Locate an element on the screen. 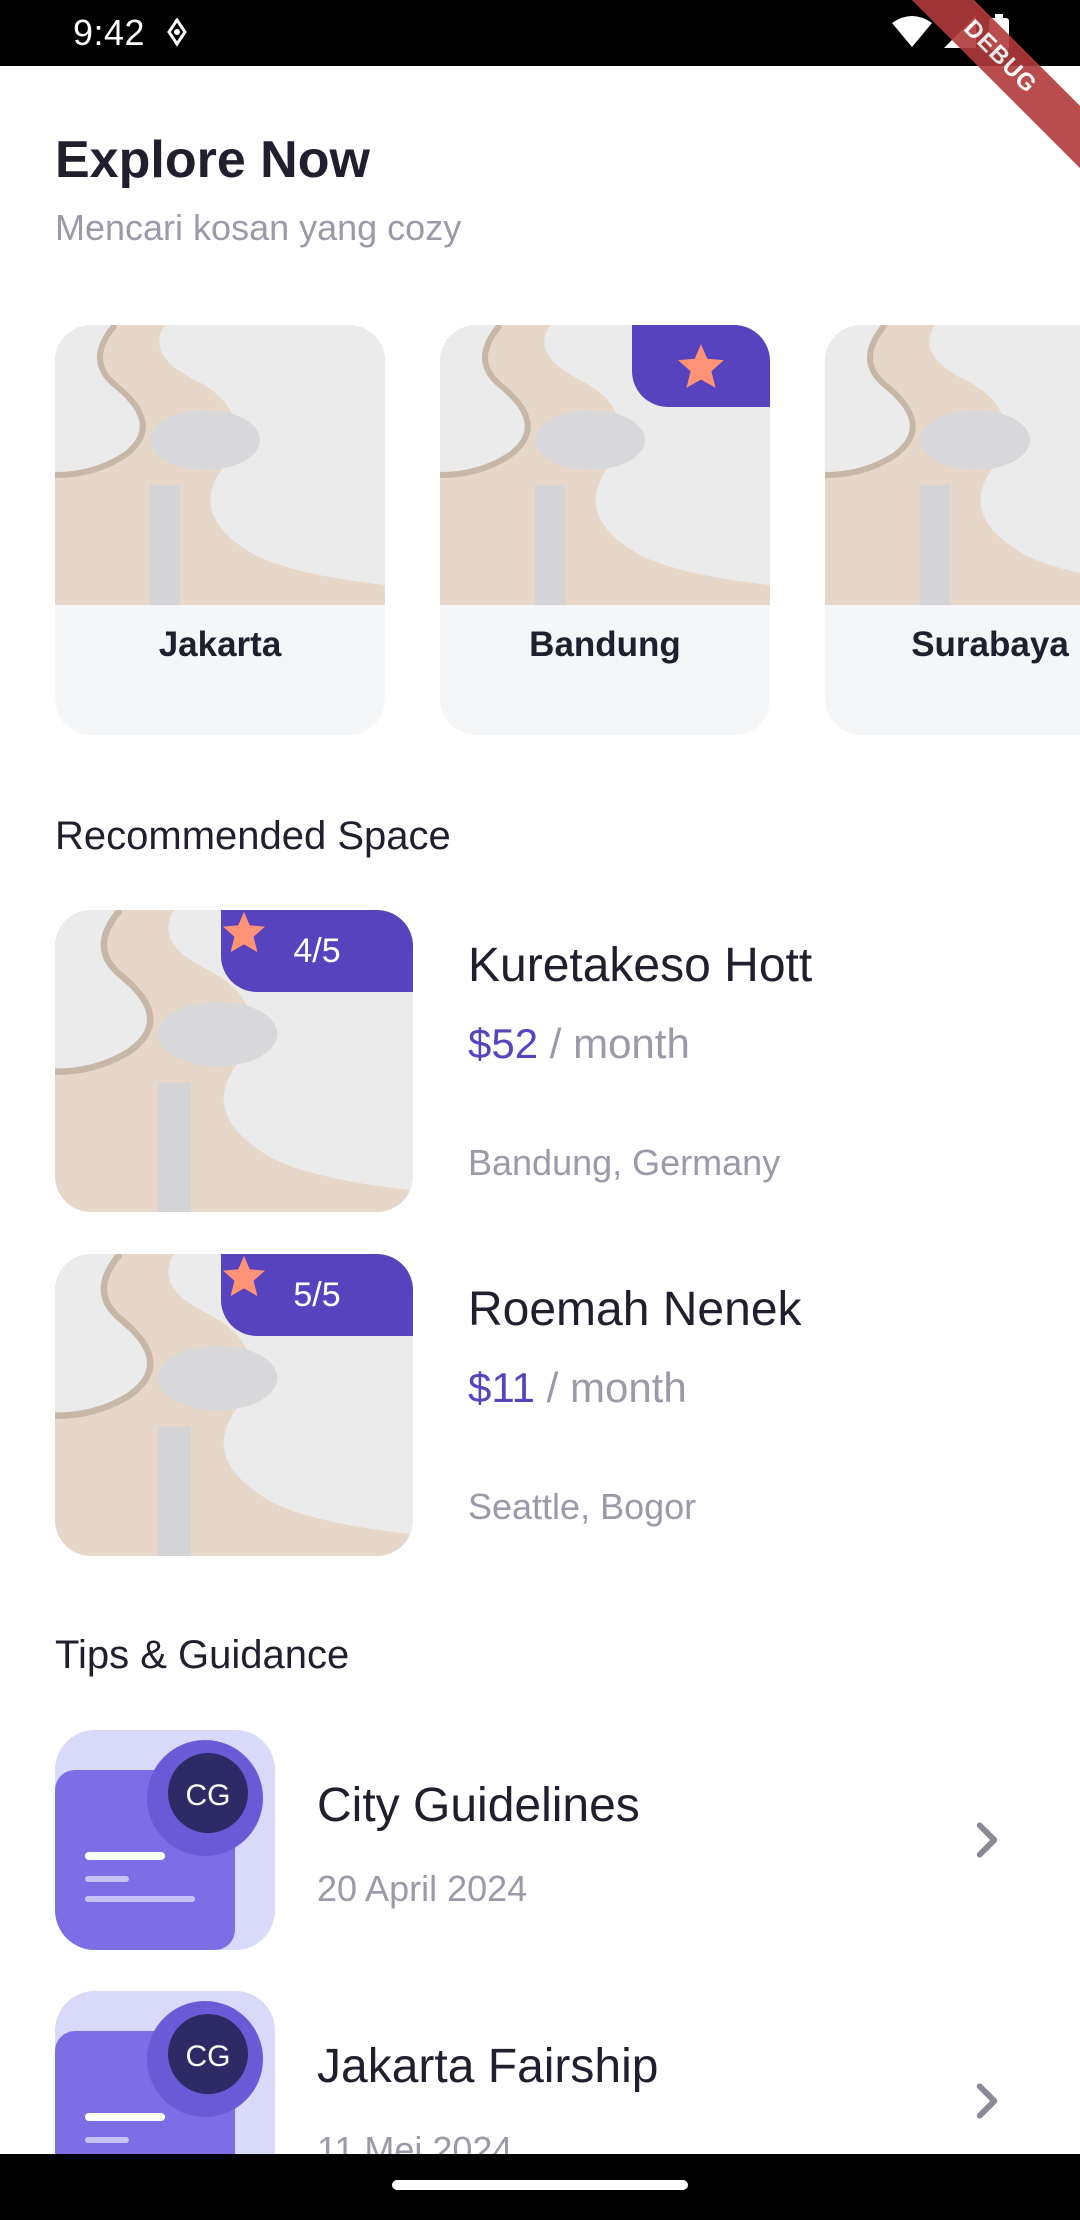 The height and width of the screenshot is (2220, 1080). space-location: Bandung, Germany is located at coordinates (624, 1162).